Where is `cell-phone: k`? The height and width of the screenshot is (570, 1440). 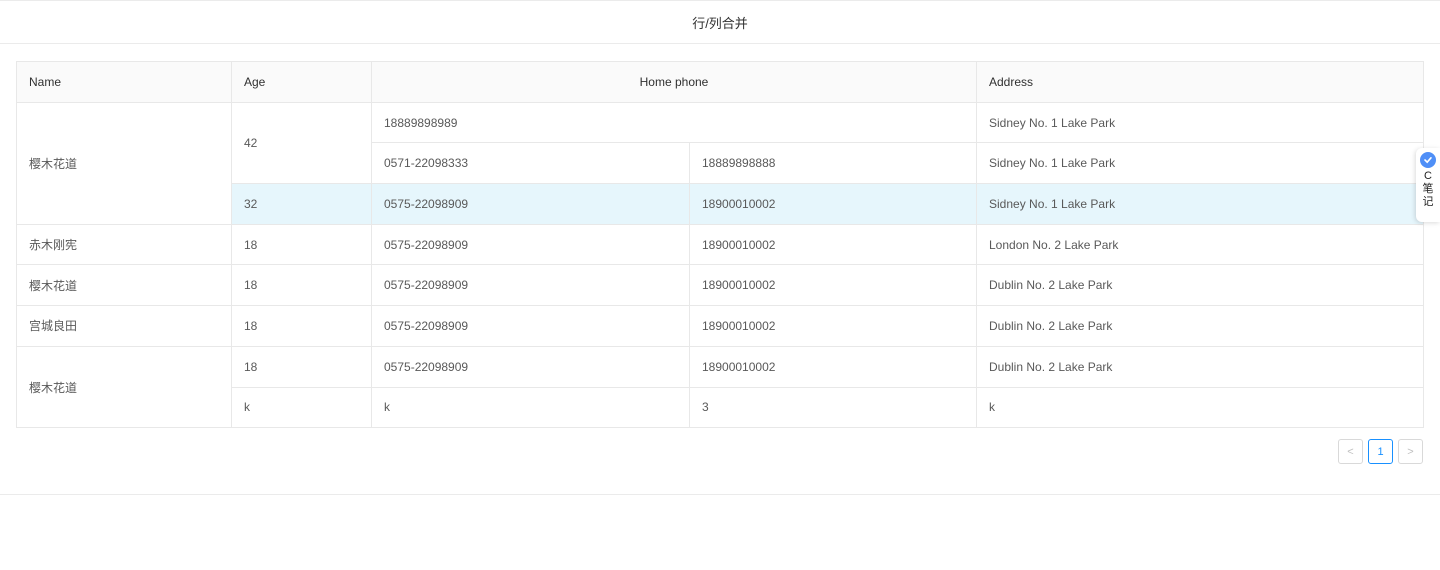
cell-phone: k is located at coordinates (530, 407).